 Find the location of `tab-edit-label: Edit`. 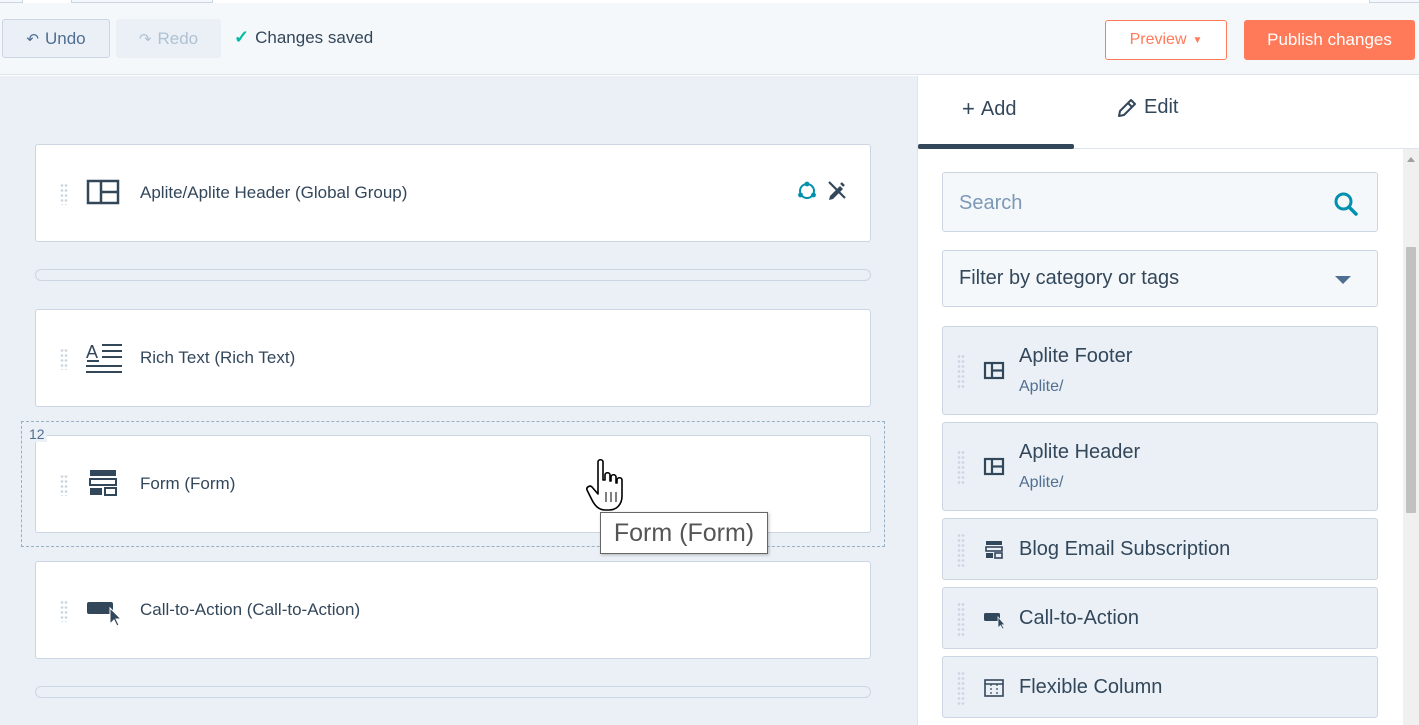

tab-edit-label: Edit is located at coordinates (1161, 107).